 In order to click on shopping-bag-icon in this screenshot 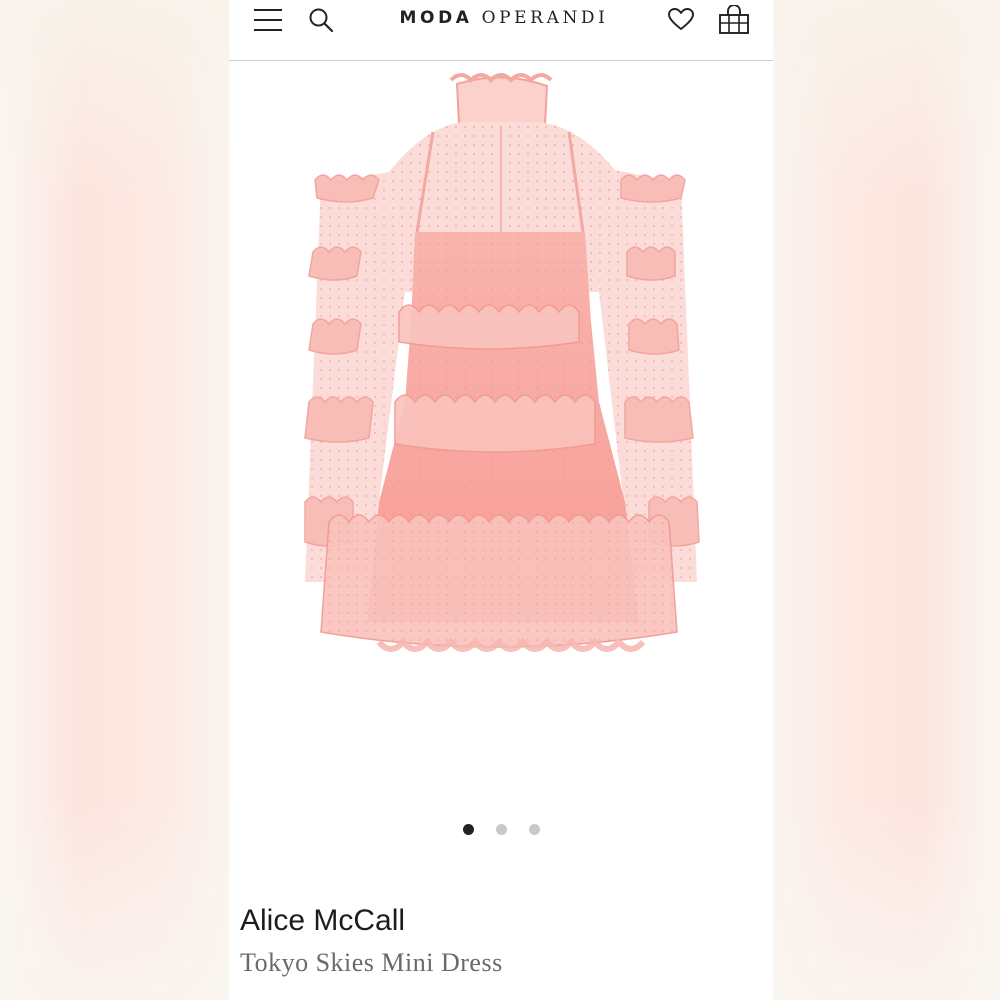, I will do `click(734, 19)`.